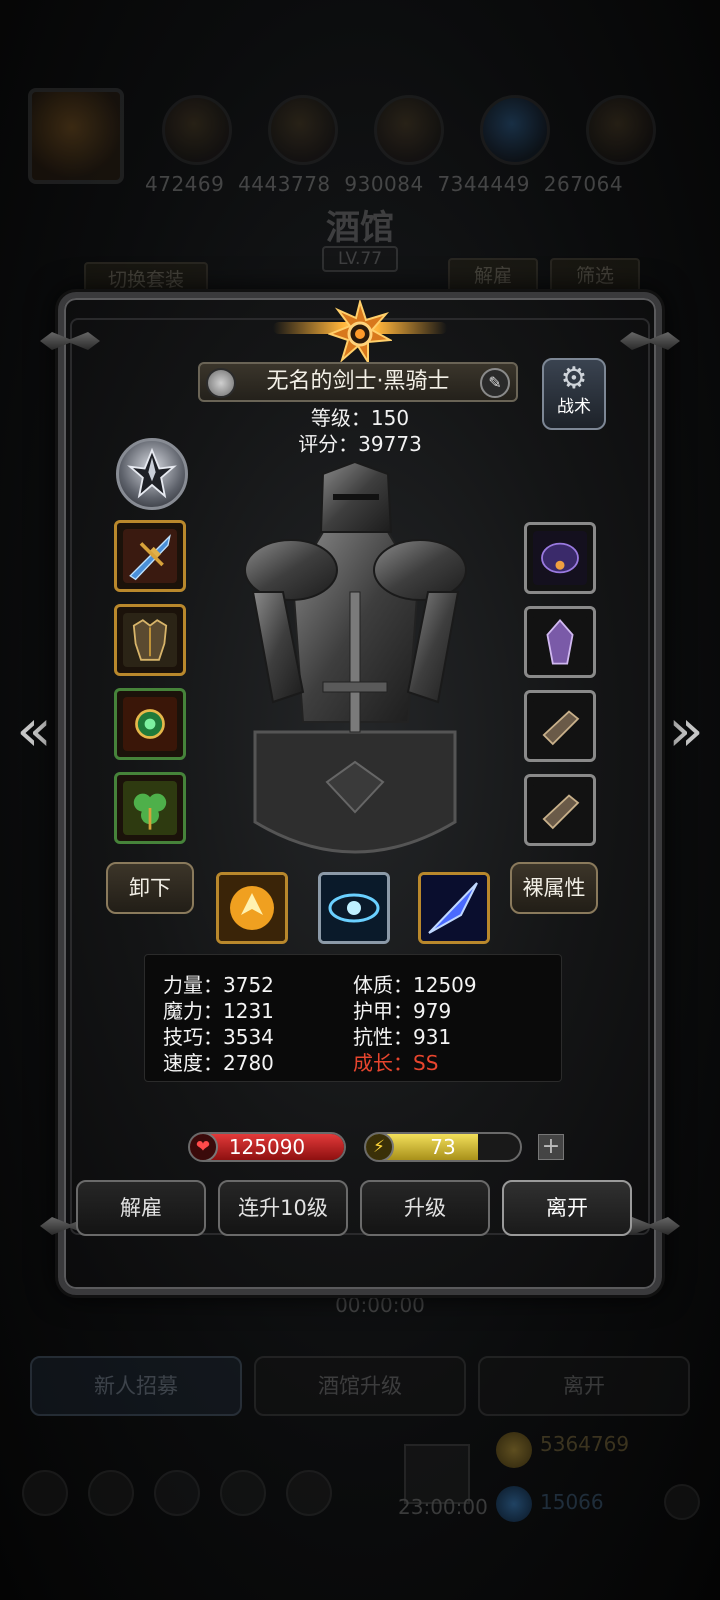 This screenshot has width=720, height=1600. I want to click on lightning-icon: ⚡, so click(380, 1147).